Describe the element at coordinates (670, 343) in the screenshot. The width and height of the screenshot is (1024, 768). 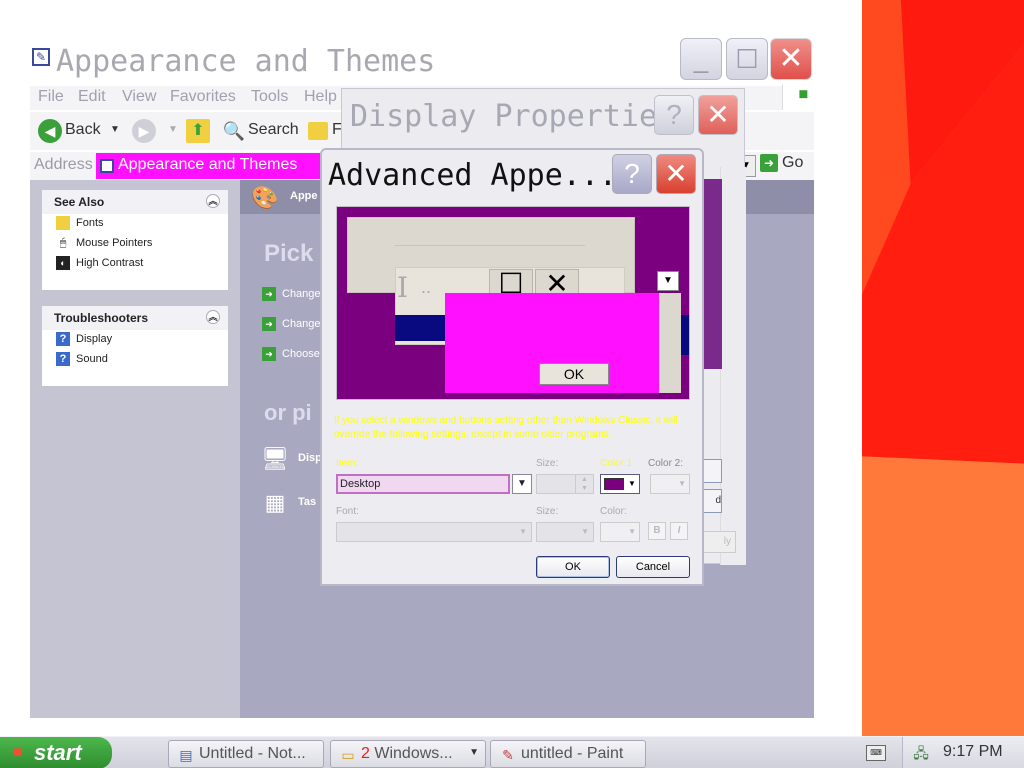
I see `preview-message-edge` at that location.